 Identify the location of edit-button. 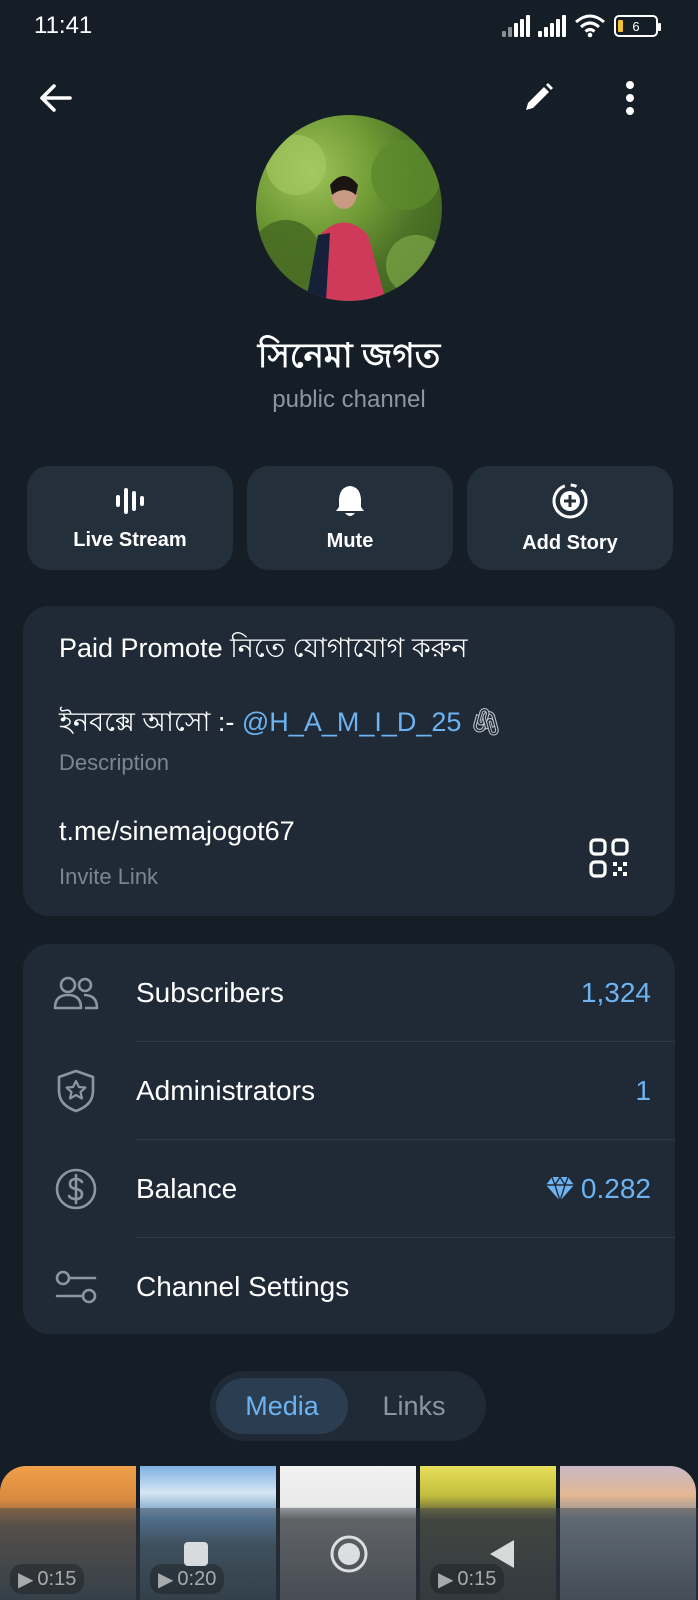
(538, 98).